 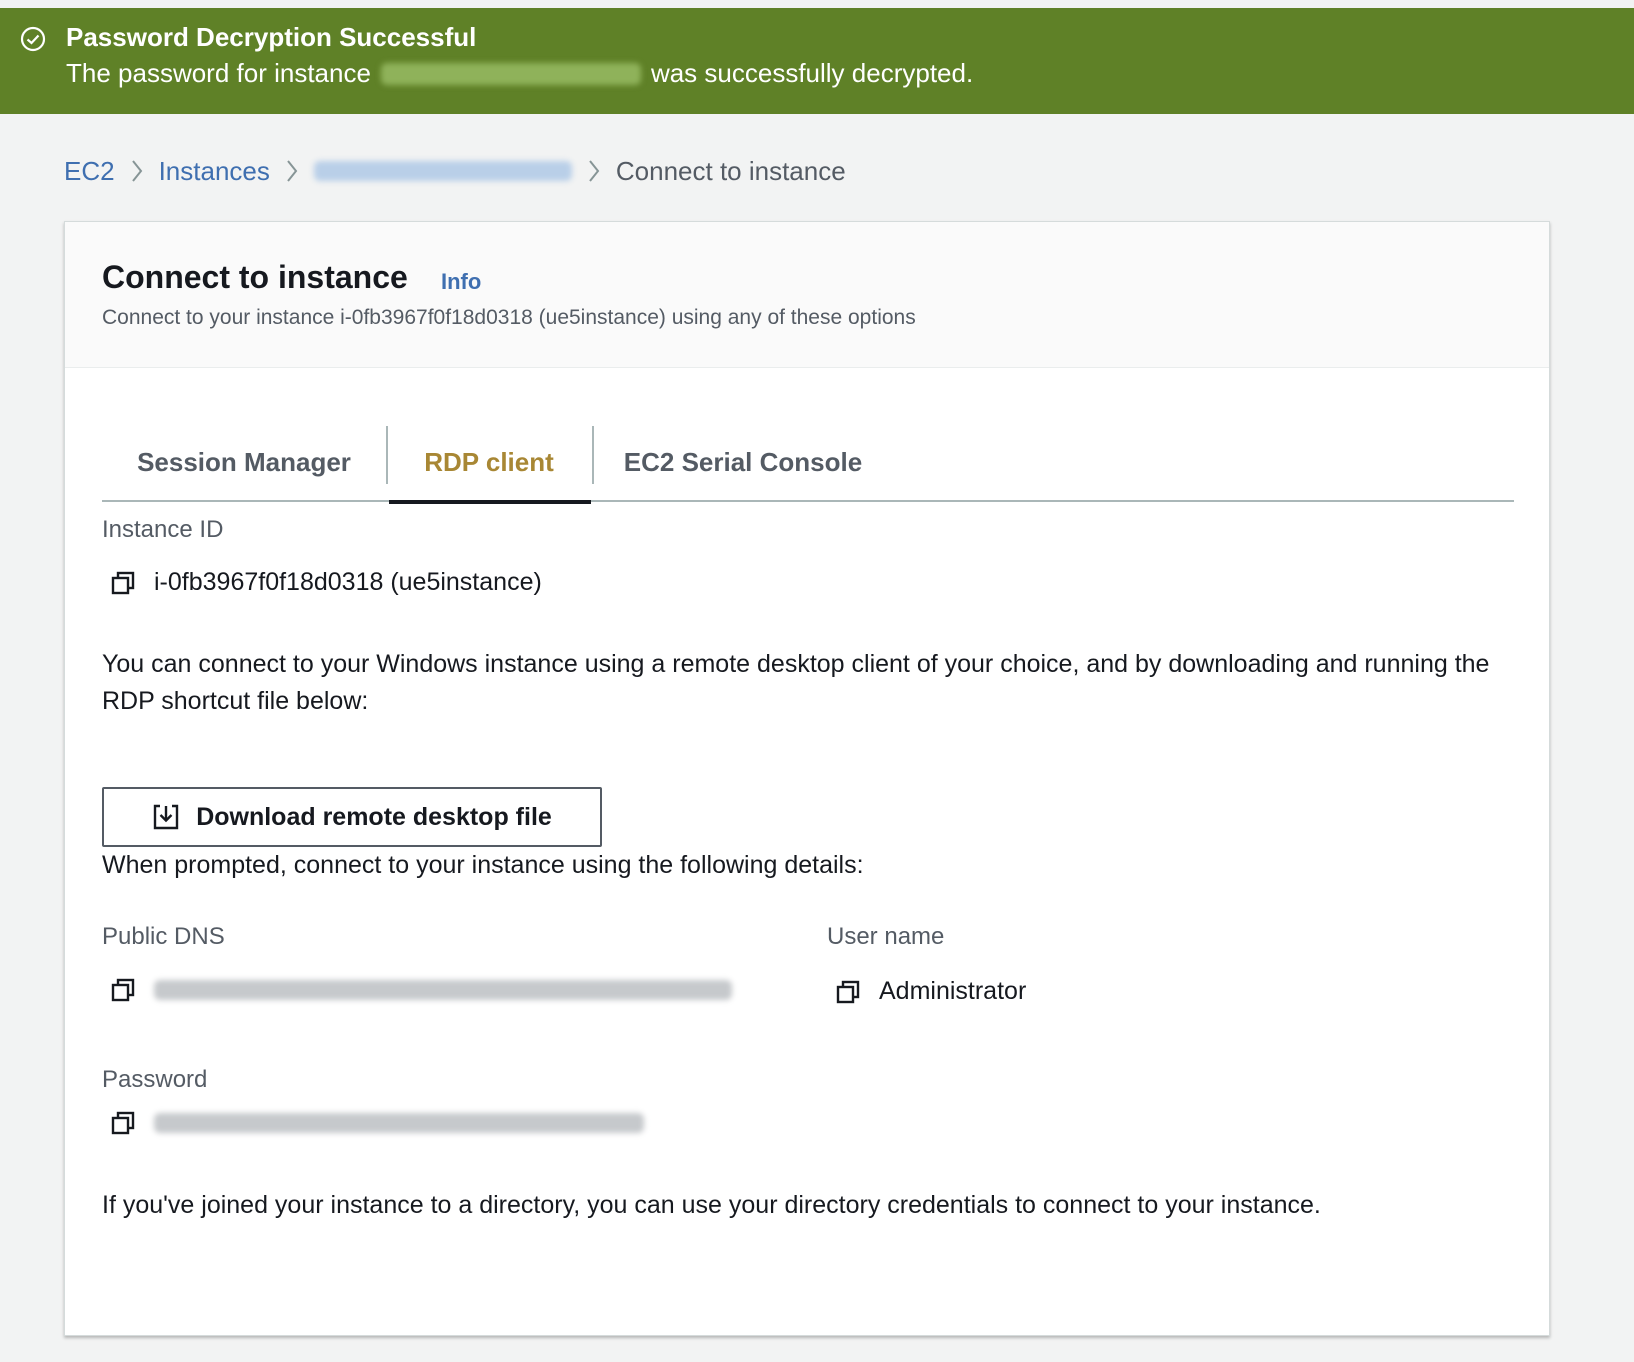 I want to click on public-dns-label: Public DNS, so click(x=163, y=936).